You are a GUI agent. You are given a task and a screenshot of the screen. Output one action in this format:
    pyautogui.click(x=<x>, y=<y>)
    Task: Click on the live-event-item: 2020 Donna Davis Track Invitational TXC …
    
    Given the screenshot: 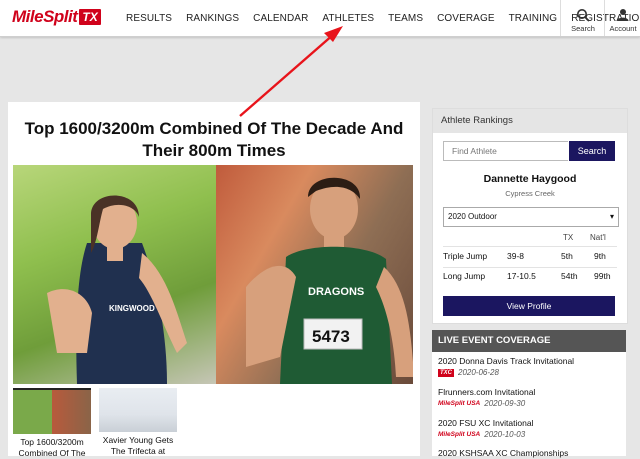 What is the action you would take?
    pyautogui.click(x=531, y=366)
    